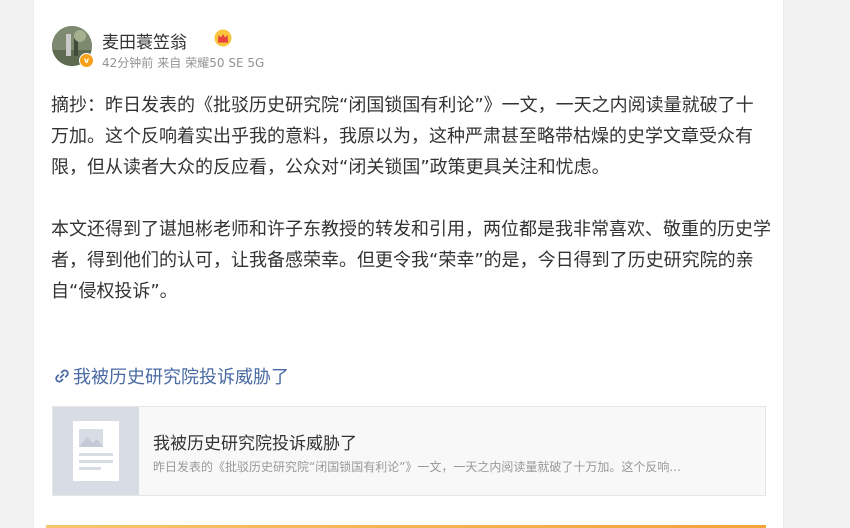 The height and width of the screenshot is (528, 850). Describe the element at coordinates (223, 38) in the screenshot. I see `crown-icon` at that location.